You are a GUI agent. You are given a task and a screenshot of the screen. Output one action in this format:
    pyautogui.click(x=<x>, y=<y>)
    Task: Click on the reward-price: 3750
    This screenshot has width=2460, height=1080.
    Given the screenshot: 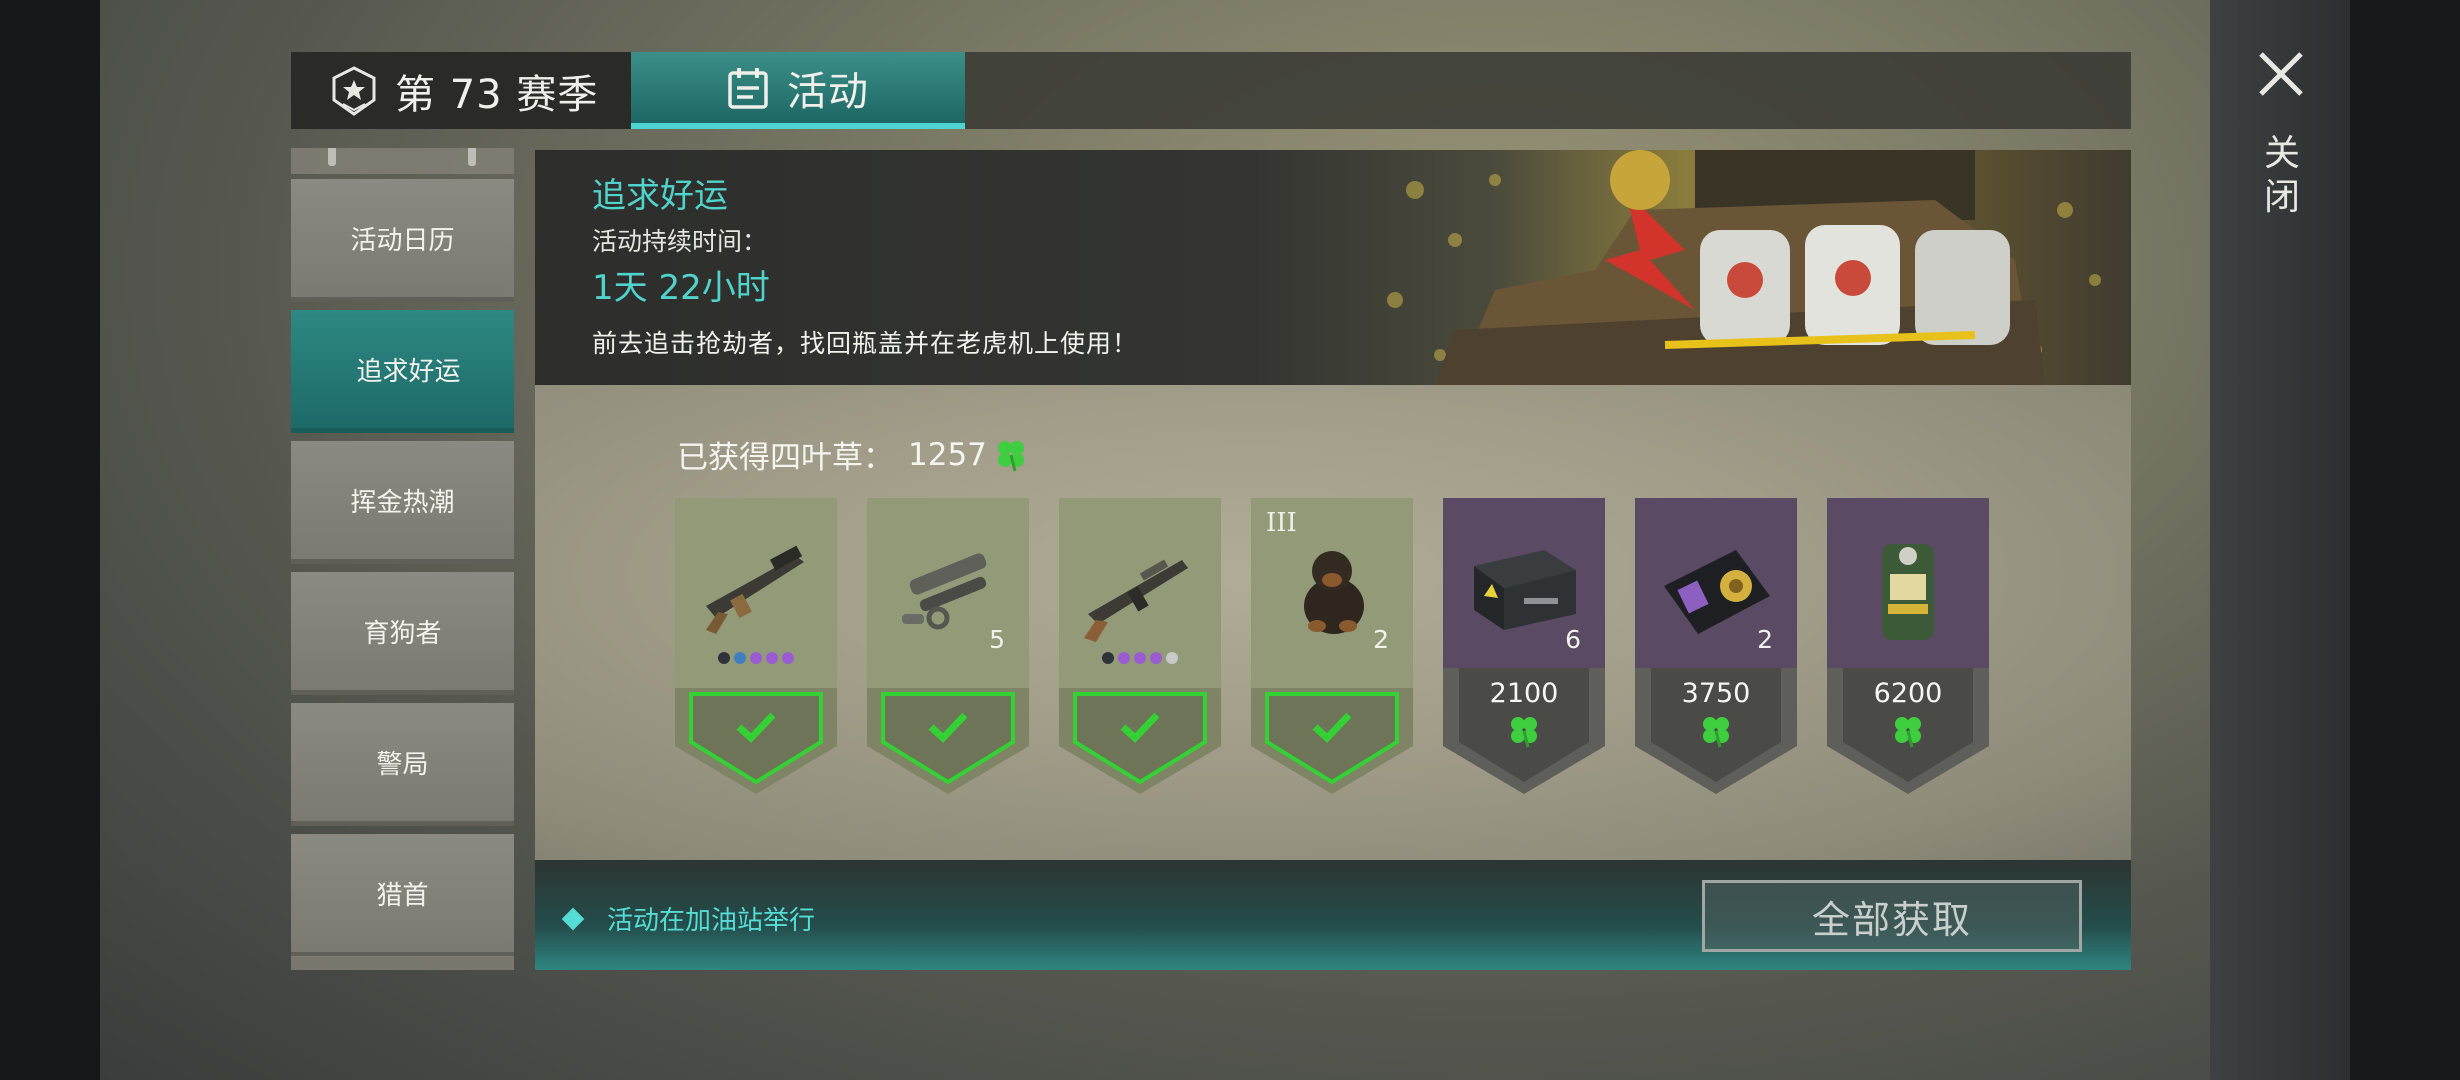 What is the action you would take?
    pyautogui.click(x=1716, y=693)
    